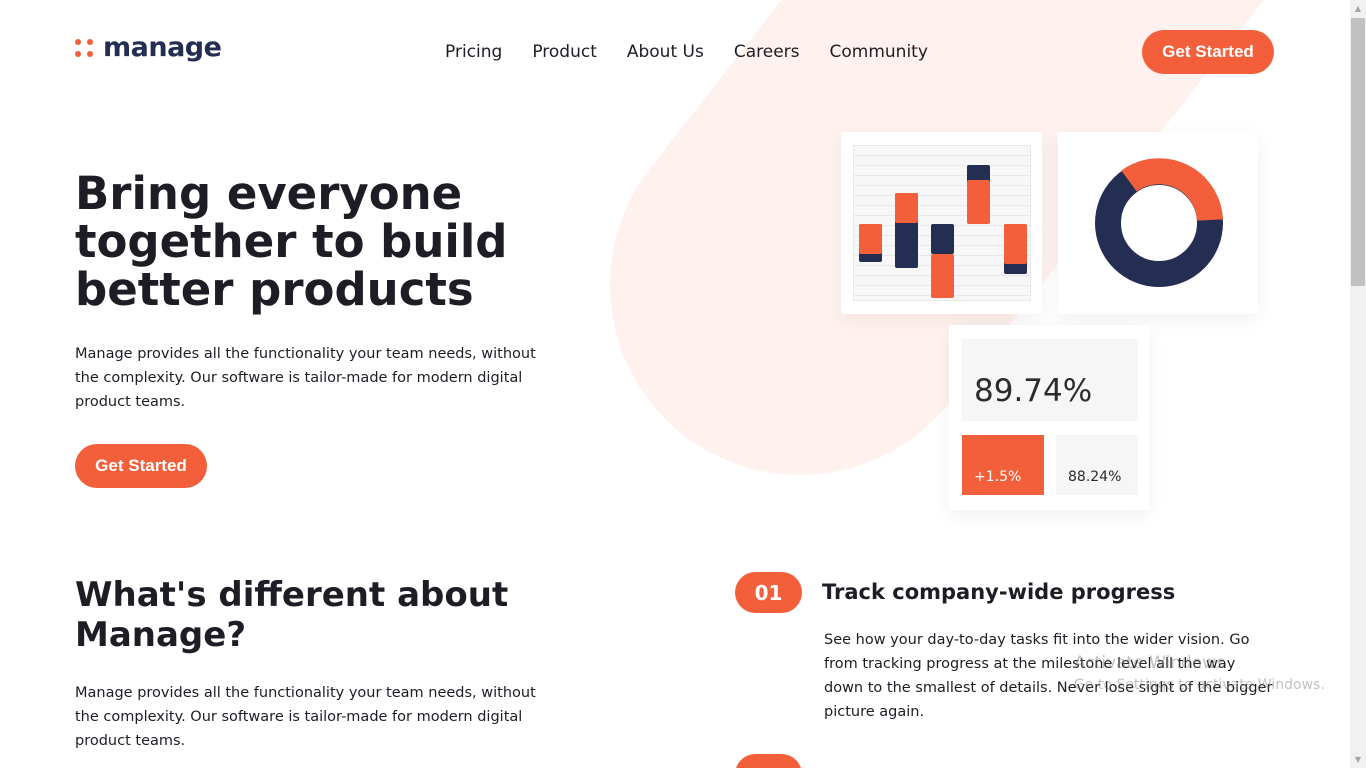 The height and width of the screenshot is (768, 1366). Describe the element at coordinates (1049, 417) in the screenshot. I see `stats-card: 89.74% +1.5% 88.24%` at that location.